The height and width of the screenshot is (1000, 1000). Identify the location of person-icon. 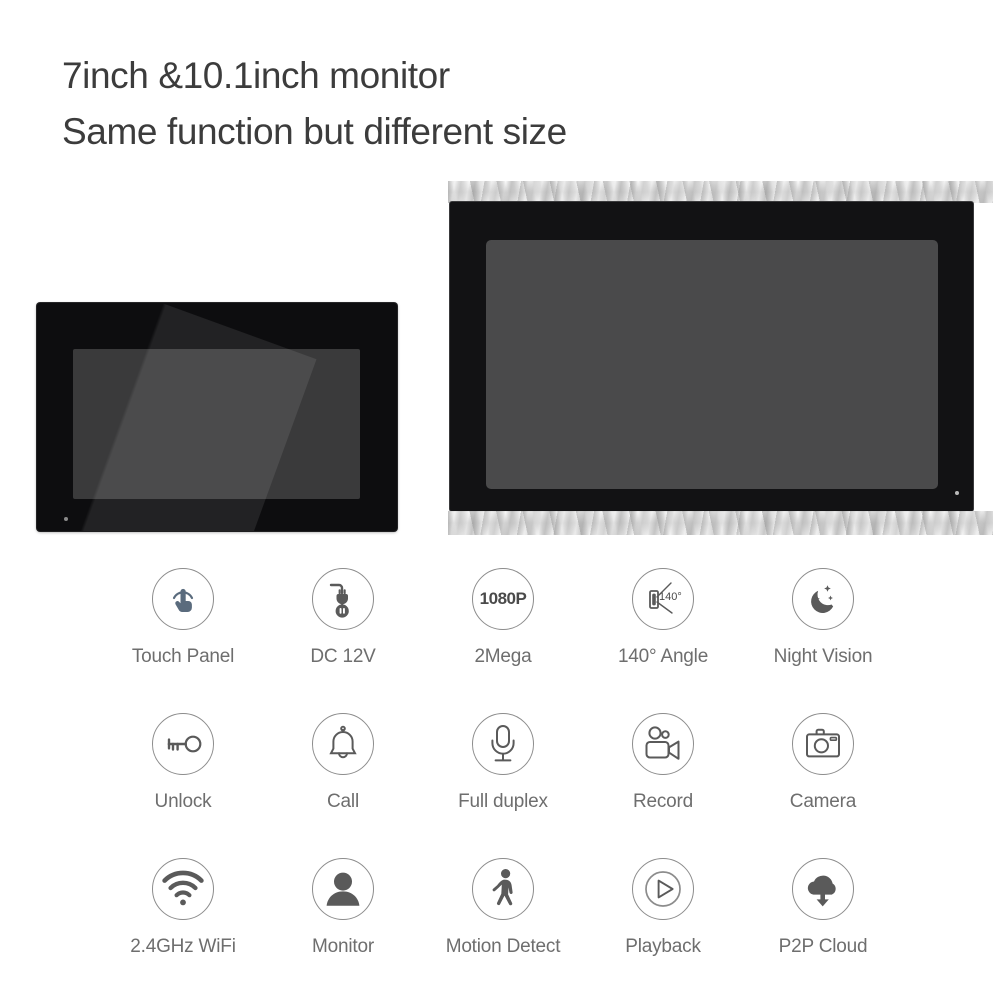
(343, 889).